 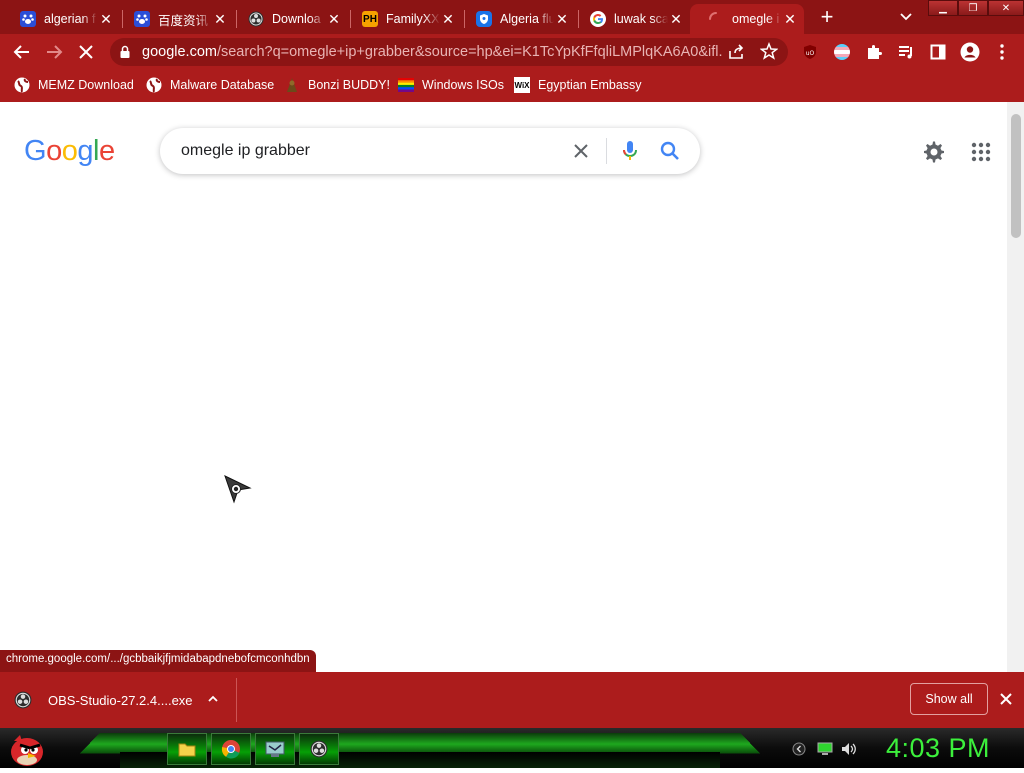 I want to click on restore-icon: ❐, so click(x=973, y=8).